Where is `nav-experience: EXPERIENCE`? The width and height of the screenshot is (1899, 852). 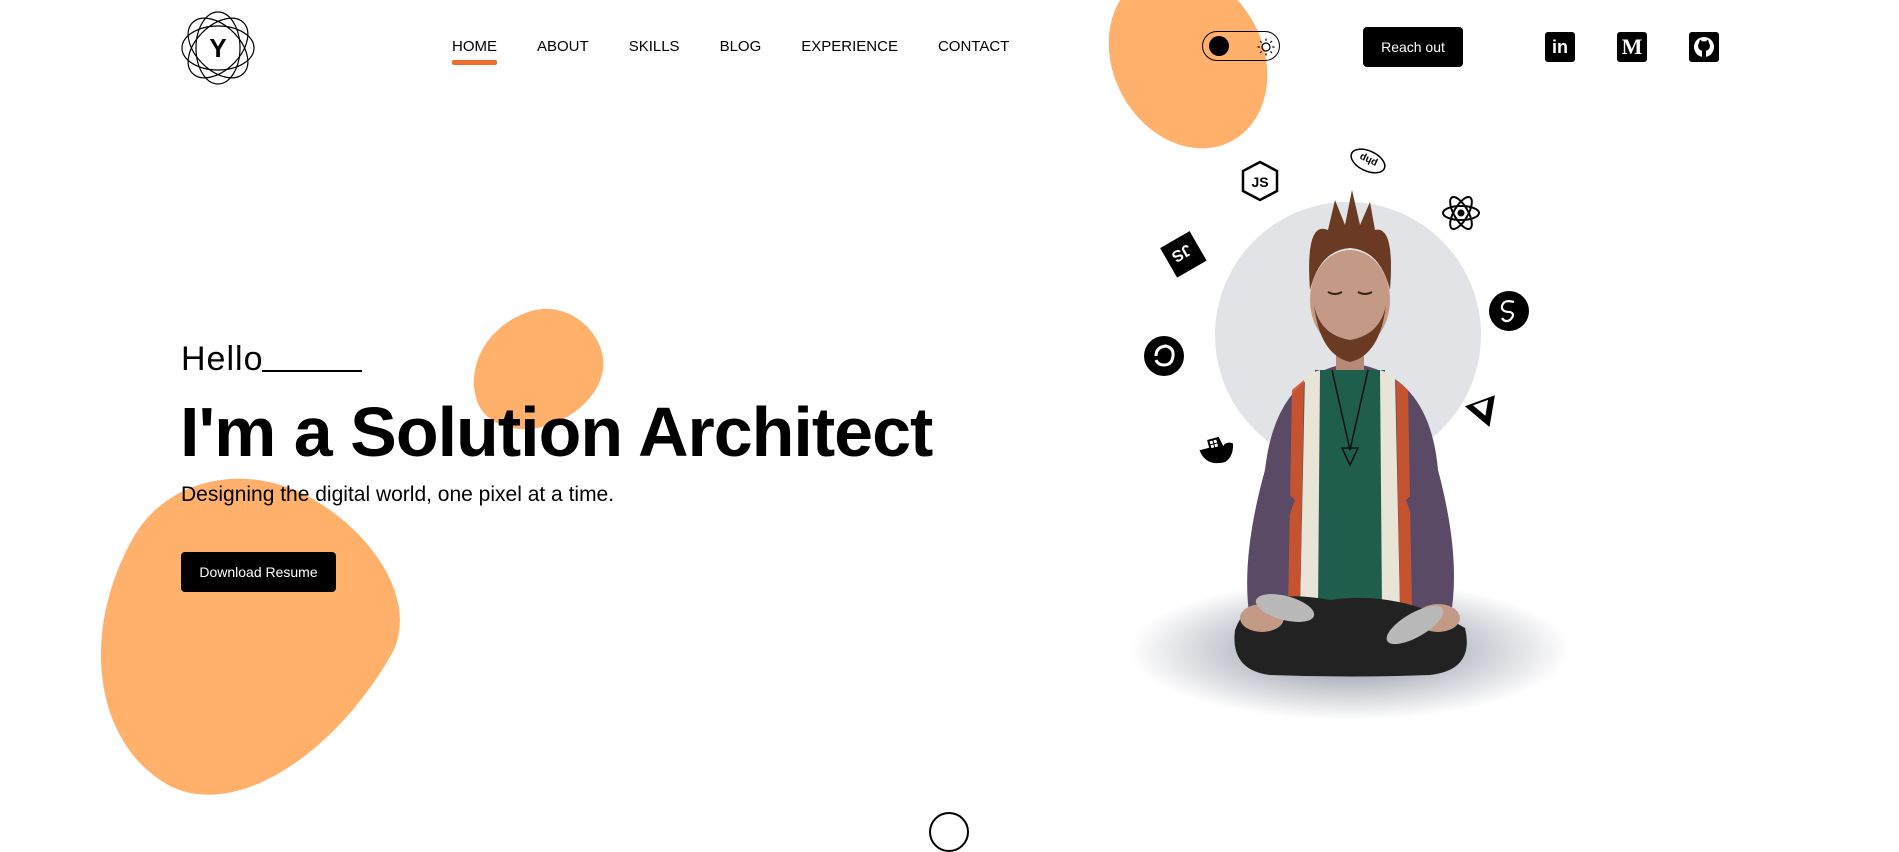 nav-experience: EXPERIENCE is located at coordinates (849, 47).